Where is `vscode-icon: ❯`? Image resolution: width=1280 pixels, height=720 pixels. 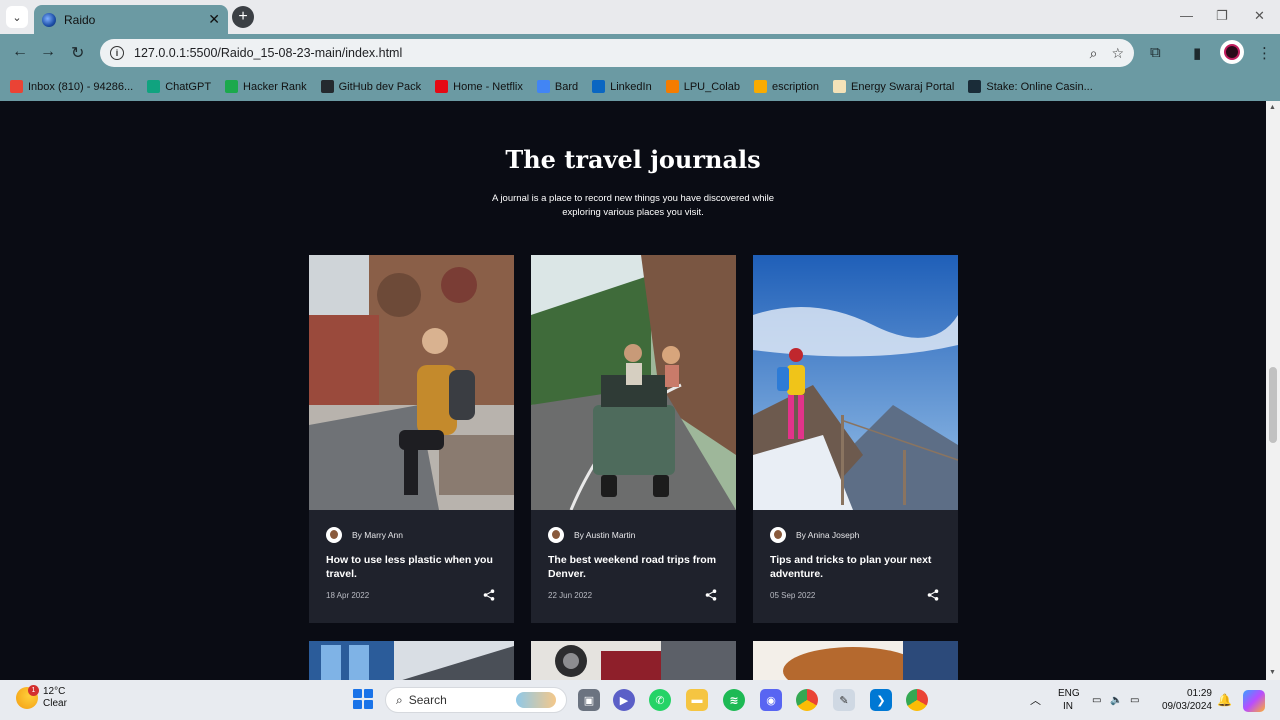 vscode-icon: ❯ is located at coordinates (881, 700).